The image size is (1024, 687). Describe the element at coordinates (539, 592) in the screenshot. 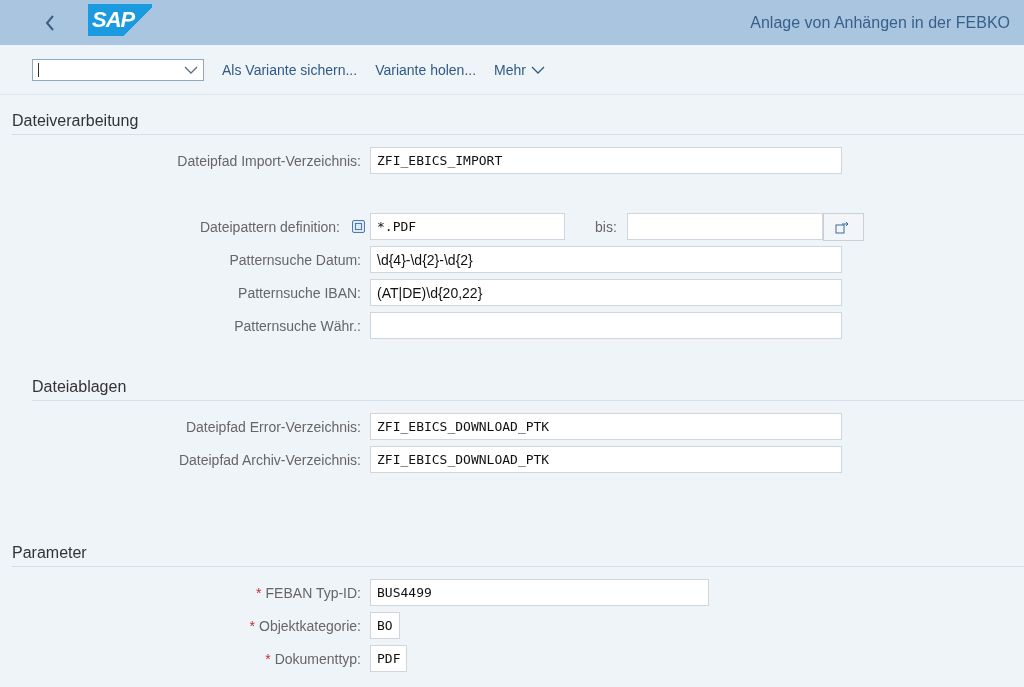

I see `input-field: BUS4499` at that location.